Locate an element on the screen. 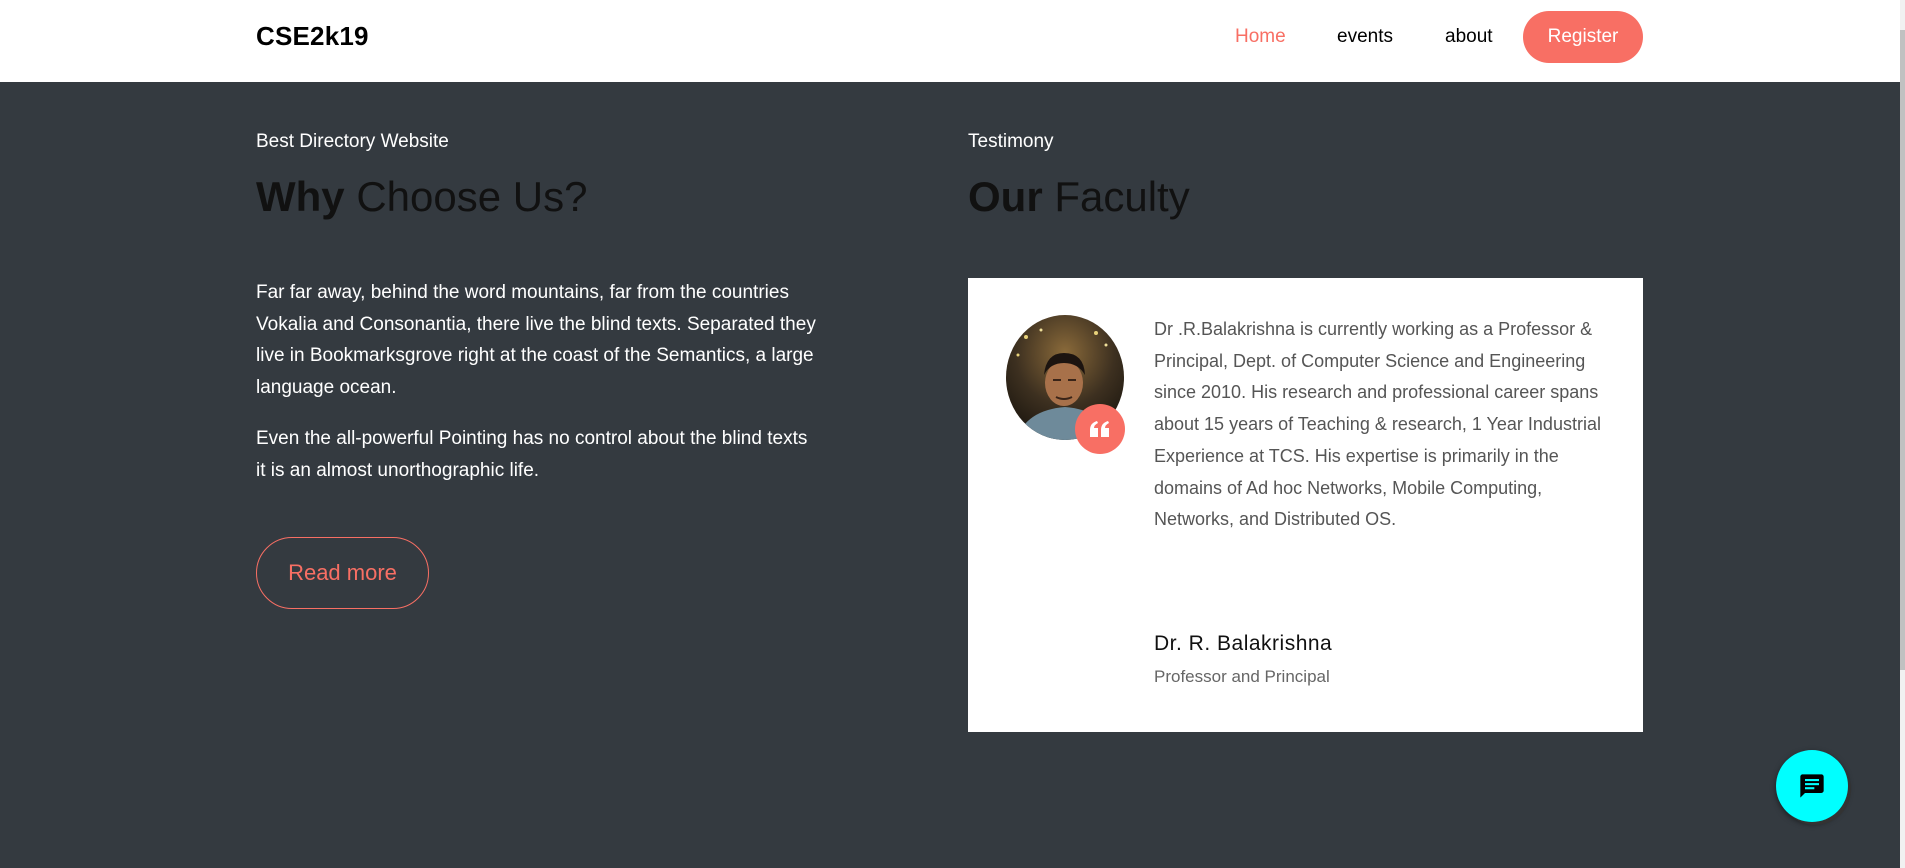  faculty-heading-rest: Faculty is located at coordinates (1116, 196).